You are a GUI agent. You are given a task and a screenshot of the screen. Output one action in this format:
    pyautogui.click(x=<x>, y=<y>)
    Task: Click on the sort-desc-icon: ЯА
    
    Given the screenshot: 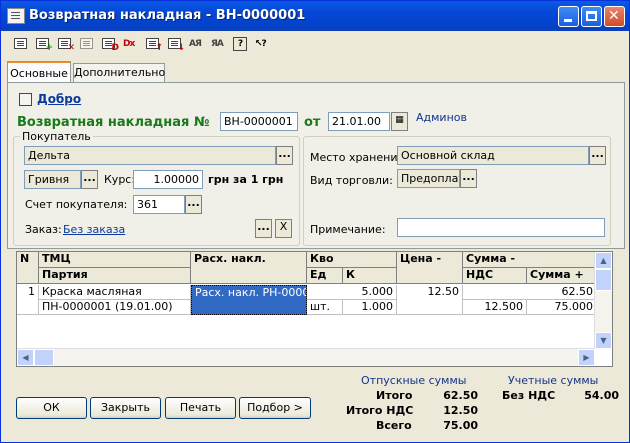 What is the action you would take?
    pyautogui.click(x=217, y=44)
    